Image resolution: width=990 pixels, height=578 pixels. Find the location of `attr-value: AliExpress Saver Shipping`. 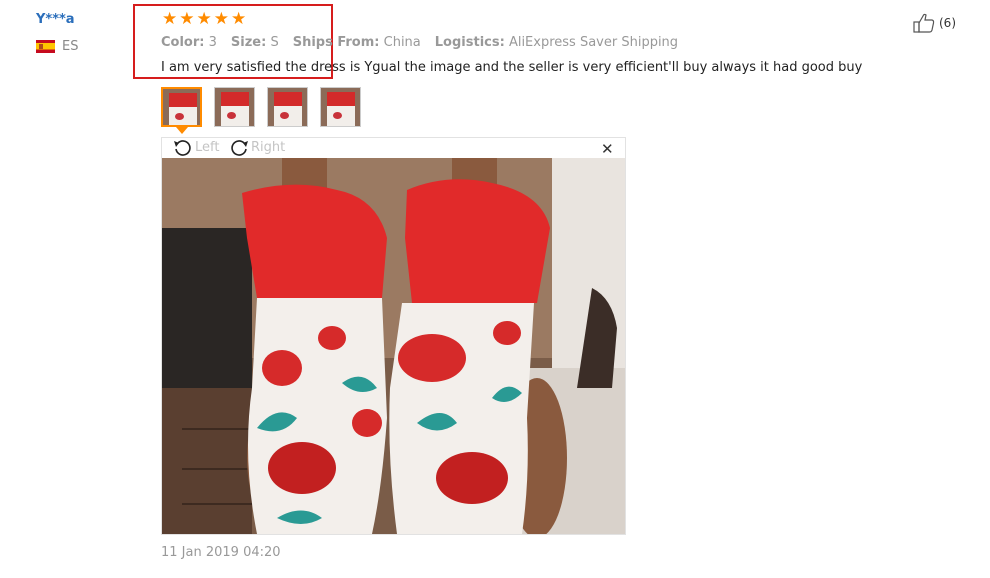

attr-value: AliExpress Saver Shipping is located at coordinates (593, 42).